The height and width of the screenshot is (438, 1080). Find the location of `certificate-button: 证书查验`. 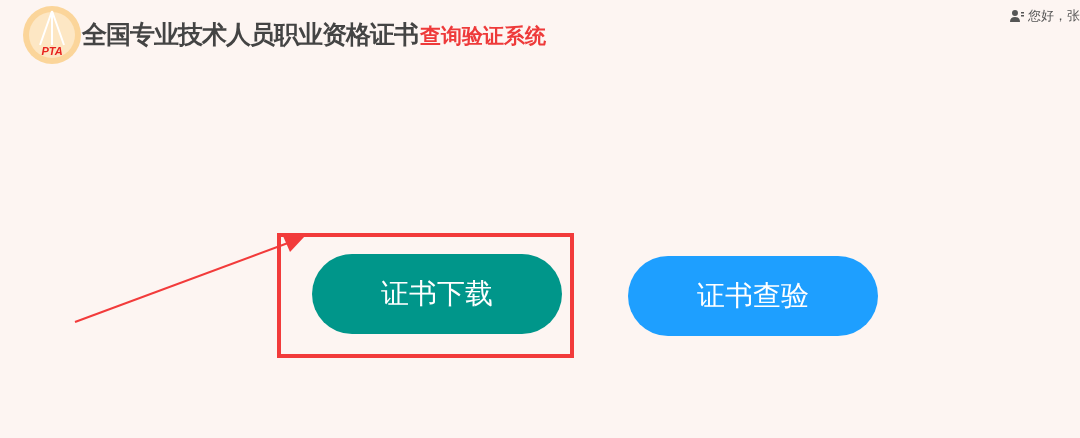

certificate-button: 证书查验 is located at coordinates (753, 295).